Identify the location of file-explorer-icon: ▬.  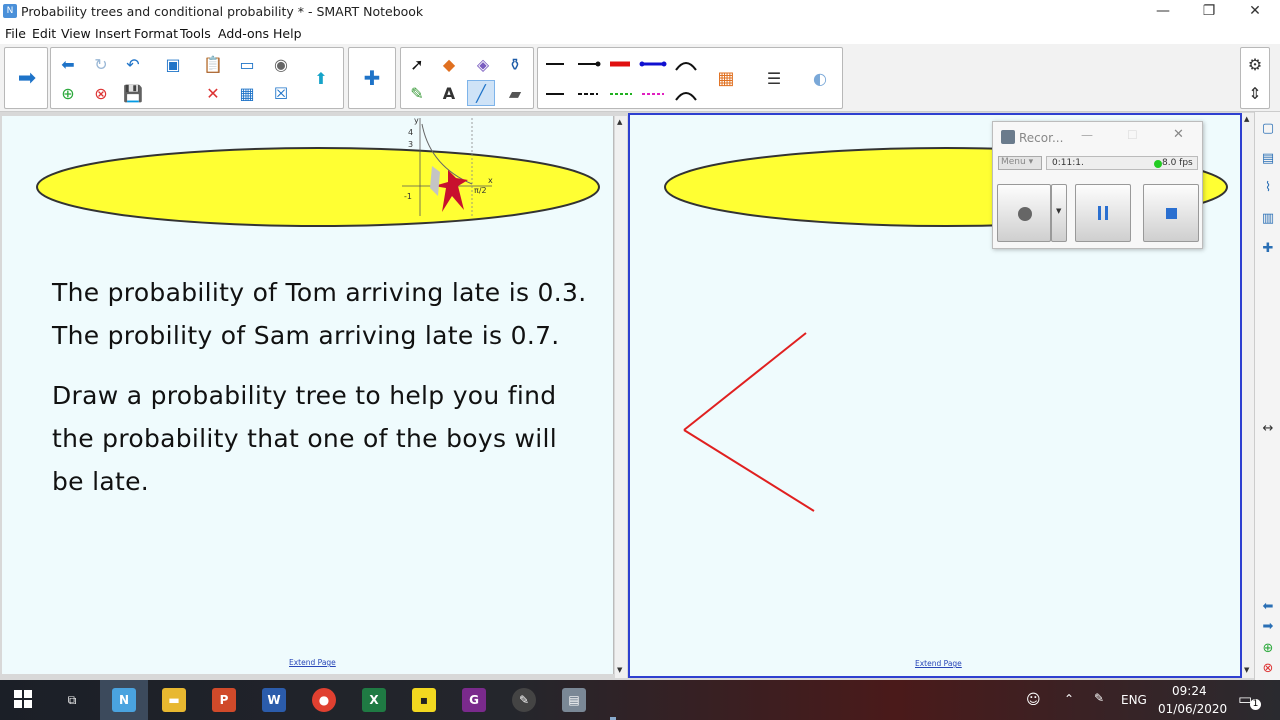
(174, 700).